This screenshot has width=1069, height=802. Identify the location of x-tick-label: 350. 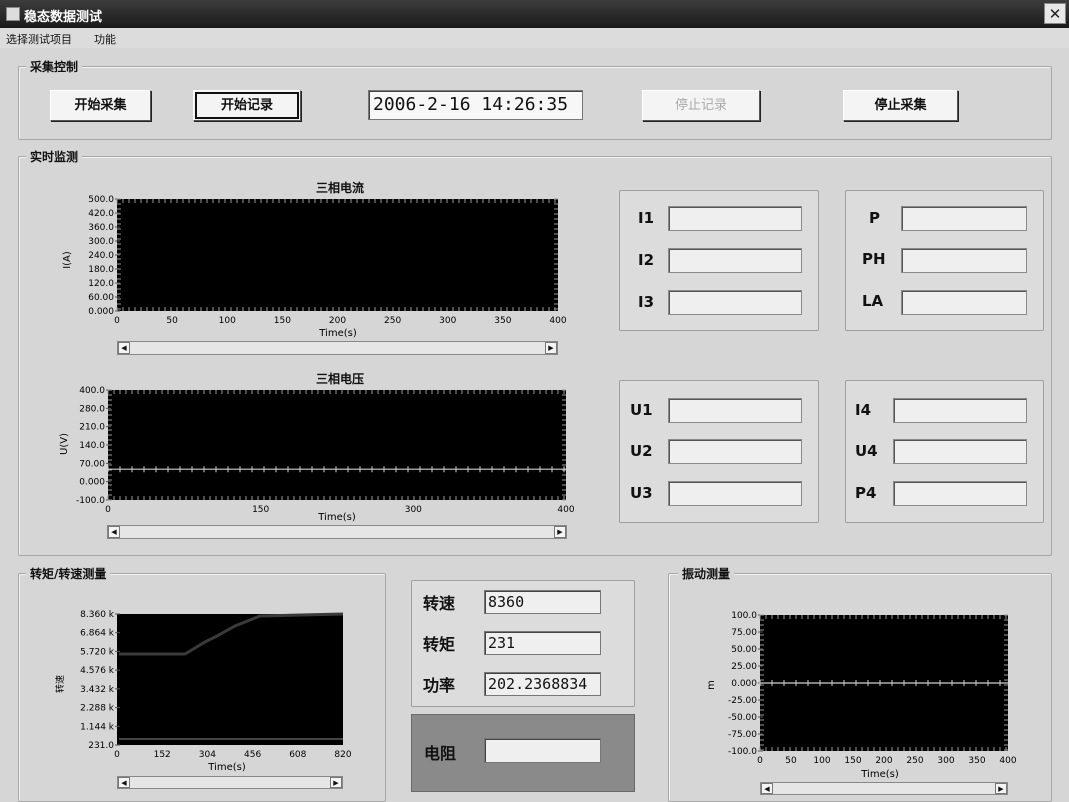
(502, 321).